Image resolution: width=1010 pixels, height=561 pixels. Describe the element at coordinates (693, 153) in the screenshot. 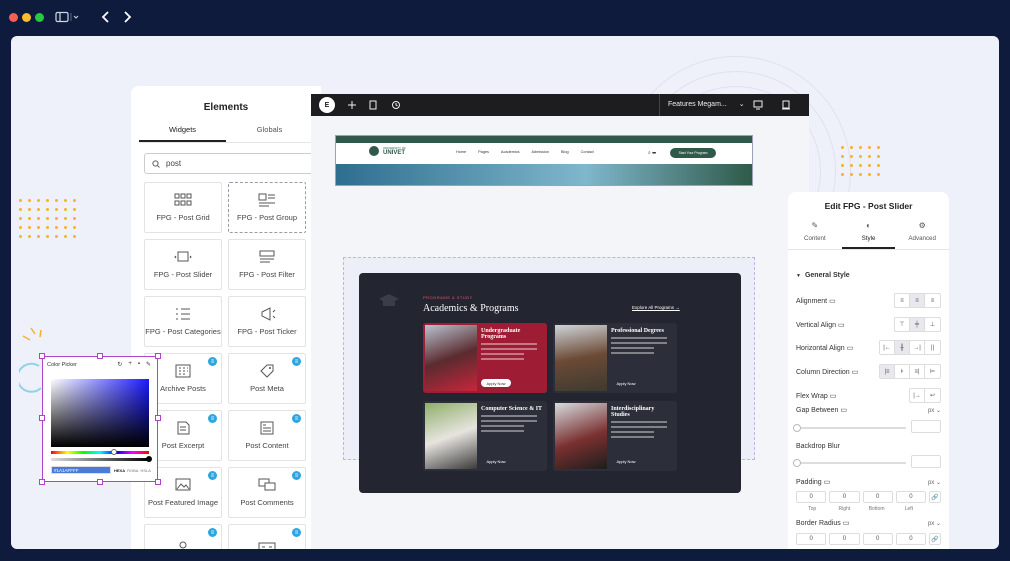

I see `site-cta-button: Start Your Program` at that location.